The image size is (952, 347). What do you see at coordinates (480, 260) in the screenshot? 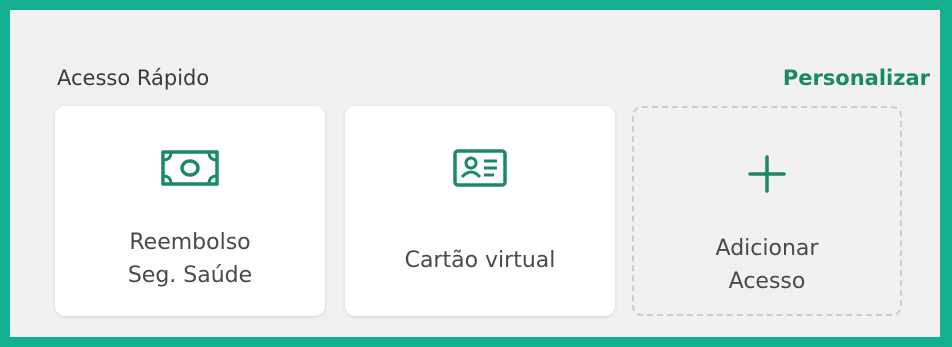
I see `virtual-card-label: Cartão virtual` at bounding box center [480, 260].